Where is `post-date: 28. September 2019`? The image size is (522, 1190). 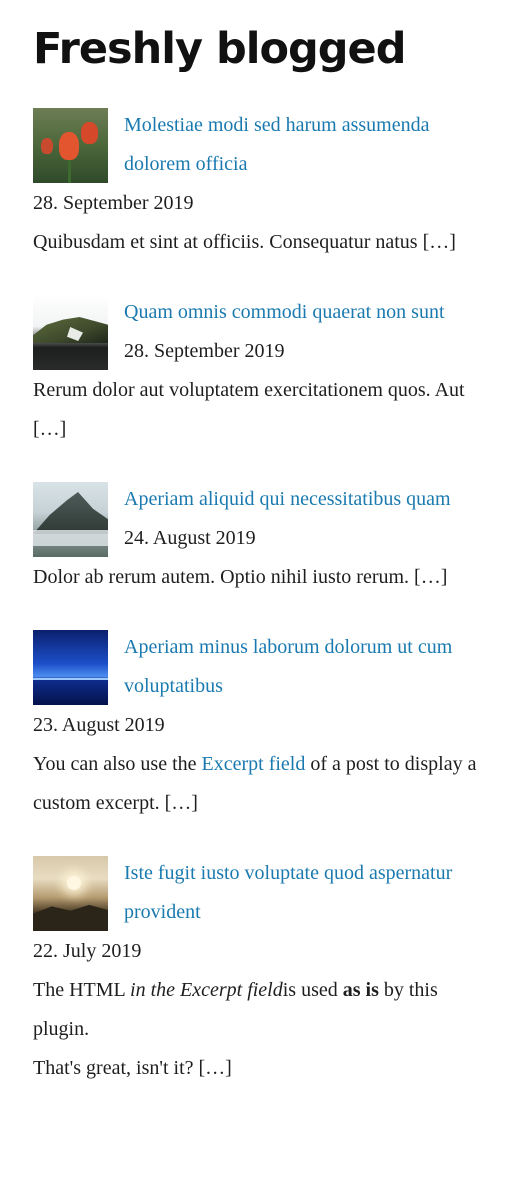
post-date: 28. September 2019 is located at coordinates (113, 203).